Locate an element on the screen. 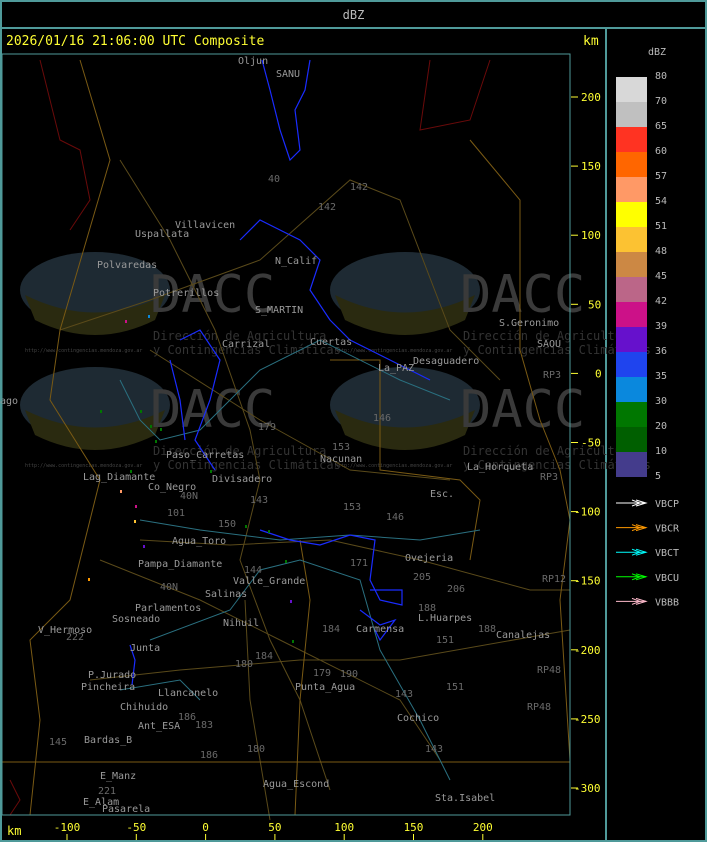 Image resolution: width=707 pixels, height=842 pixels. y-tick-label: -300 is located at coordinates (587, 788).